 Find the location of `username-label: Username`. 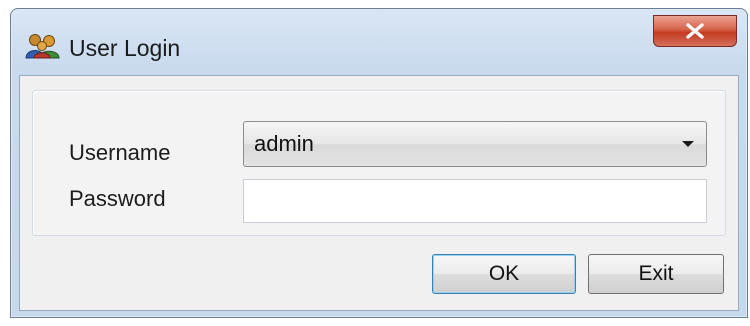

username-label: Username is located at coordinates (120, 152).